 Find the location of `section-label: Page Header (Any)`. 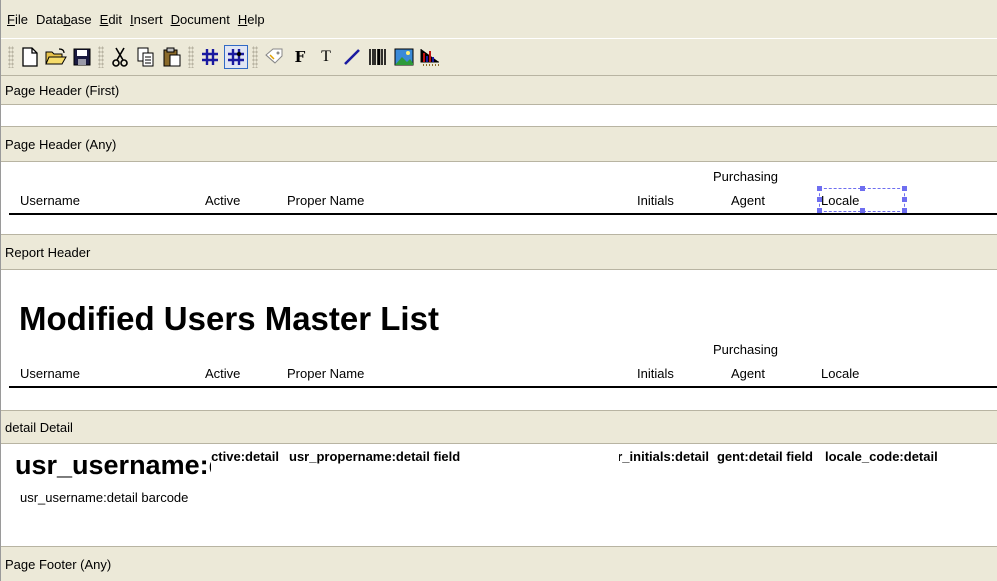

section-label: Page Header (Any) is located at coordinates (61, 144).